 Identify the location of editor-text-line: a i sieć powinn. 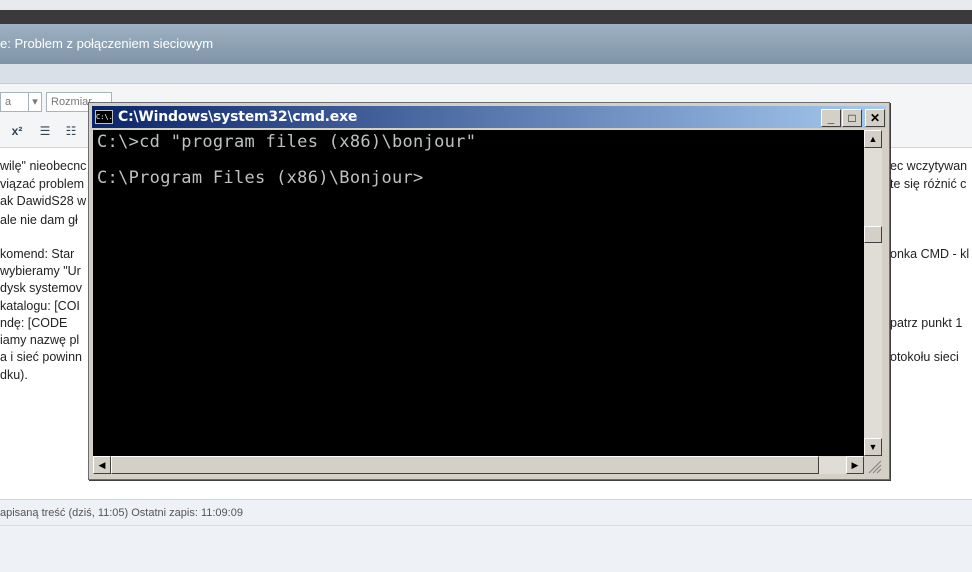
(41, 357).